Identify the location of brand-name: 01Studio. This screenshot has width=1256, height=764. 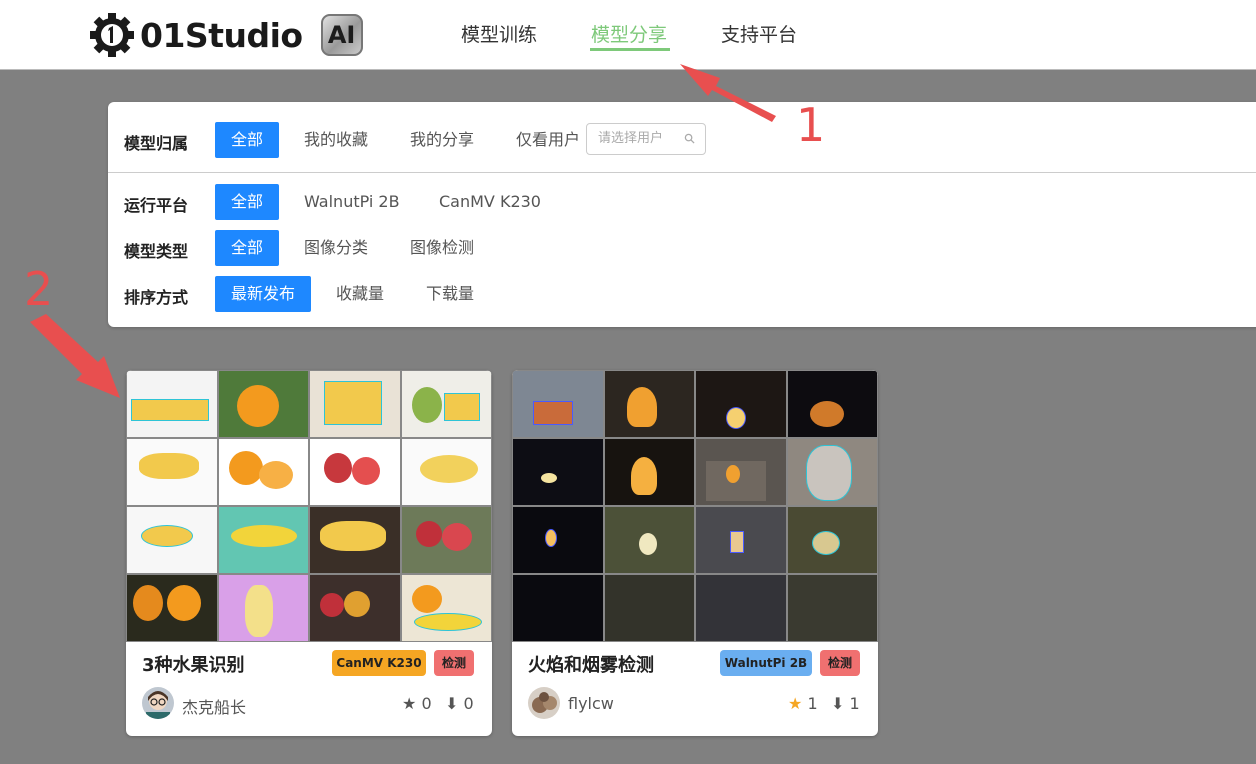
(221, 35).